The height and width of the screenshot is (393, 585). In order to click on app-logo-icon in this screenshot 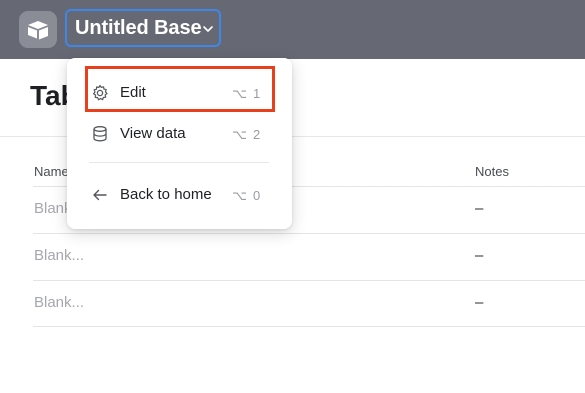, I will do `click(38, 29)`.